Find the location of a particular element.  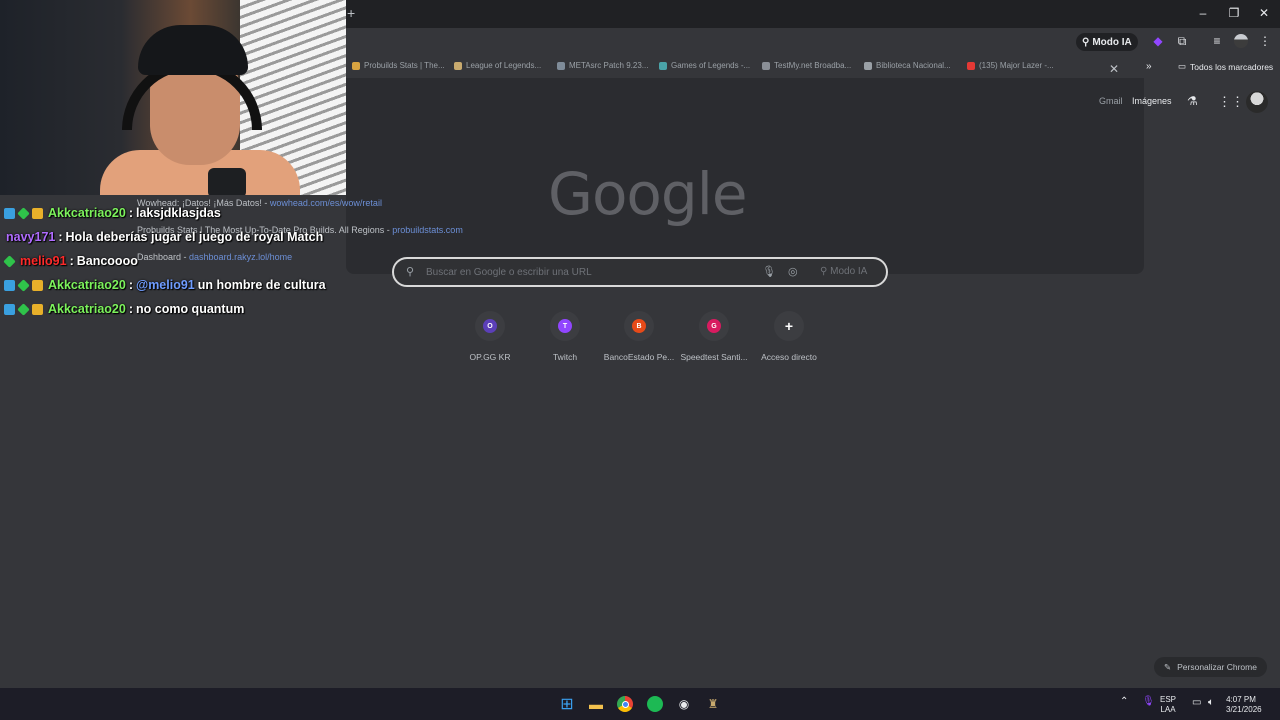

shortcut-favicon-icon: G is located at coordinates (714, 326).